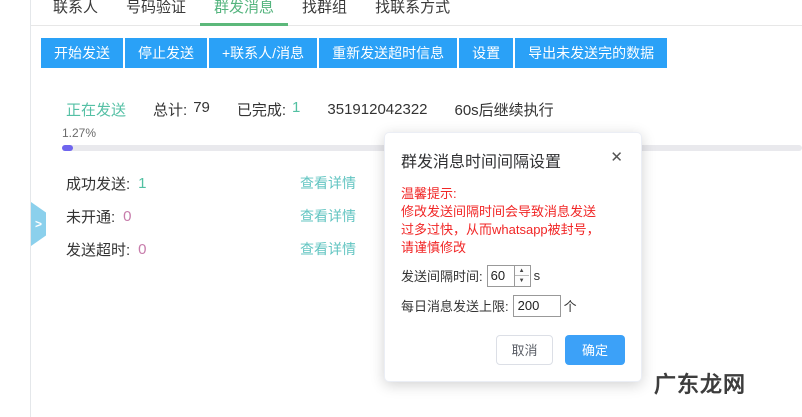 The image size is (802, 417). What do you see at coordinates (67, 148) in the screenshot?
I see `progress-bar-fill` at bounding box center [67, 148].